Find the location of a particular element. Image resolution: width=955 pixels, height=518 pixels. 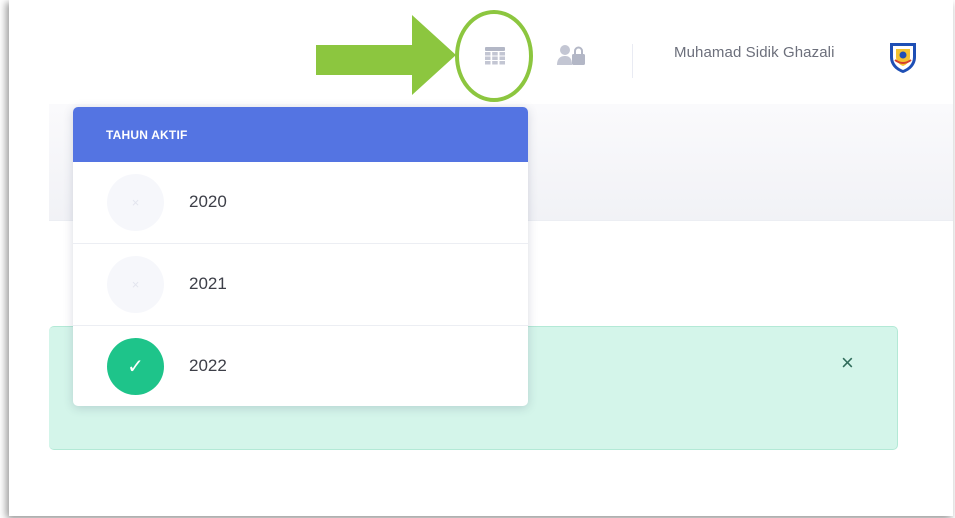

year-item-2021: × 2021 is located at coordinates (300, 285).